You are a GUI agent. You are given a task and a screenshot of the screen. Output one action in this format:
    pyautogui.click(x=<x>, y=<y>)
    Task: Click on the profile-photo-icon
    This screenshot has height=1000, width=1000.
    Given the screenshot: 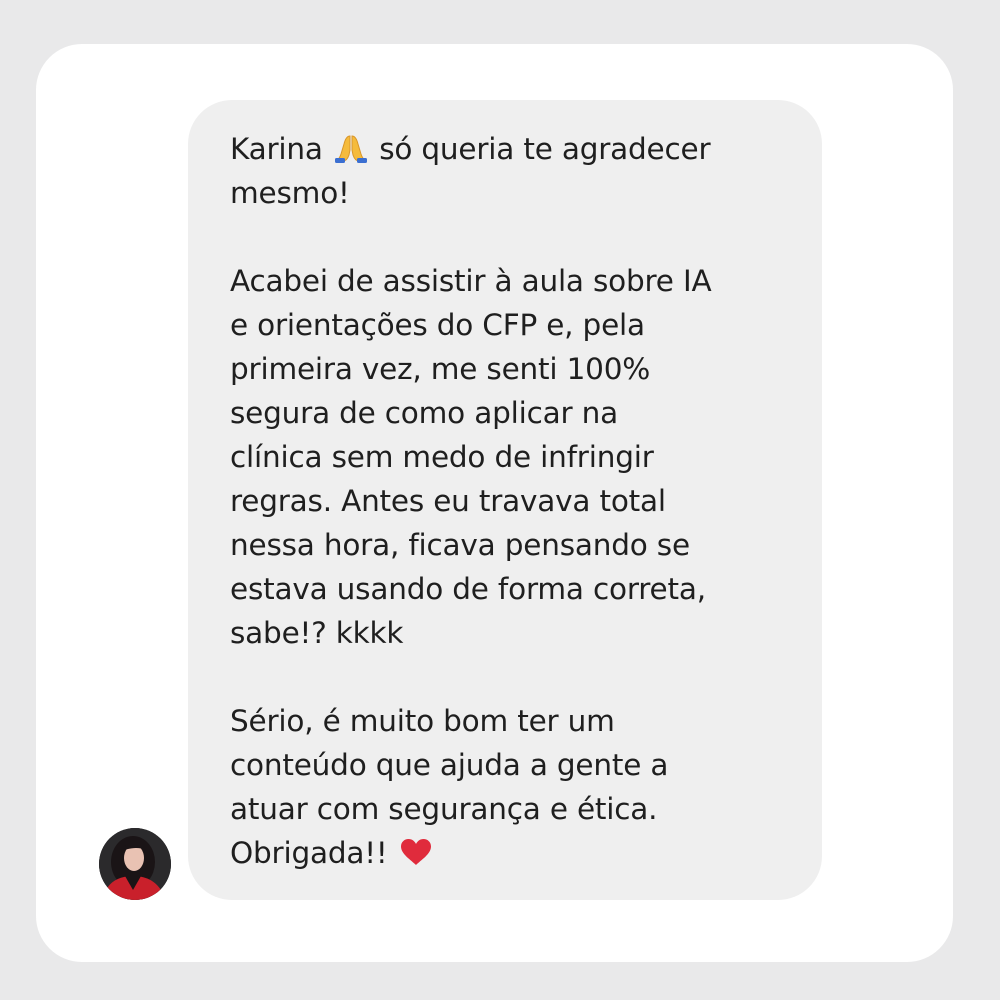 What is the action you would take?
    pyautogui.click(x=135, y=864)
    